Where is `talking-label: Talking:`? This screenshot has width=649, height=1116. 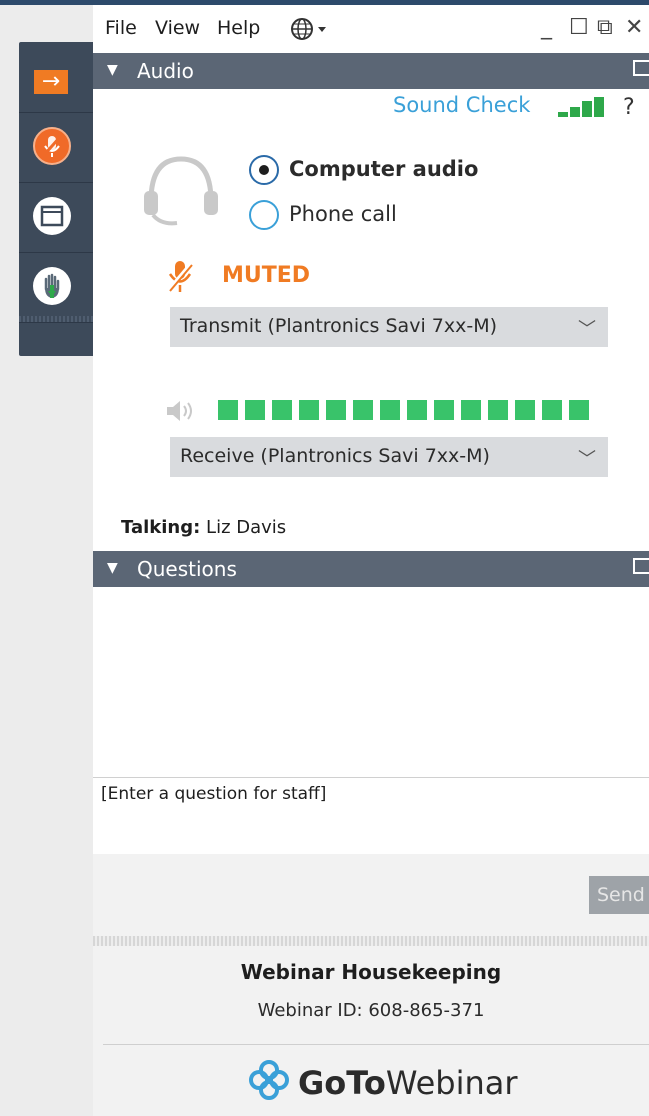
talking-label: Talking: is located at coordinates (161, 527).